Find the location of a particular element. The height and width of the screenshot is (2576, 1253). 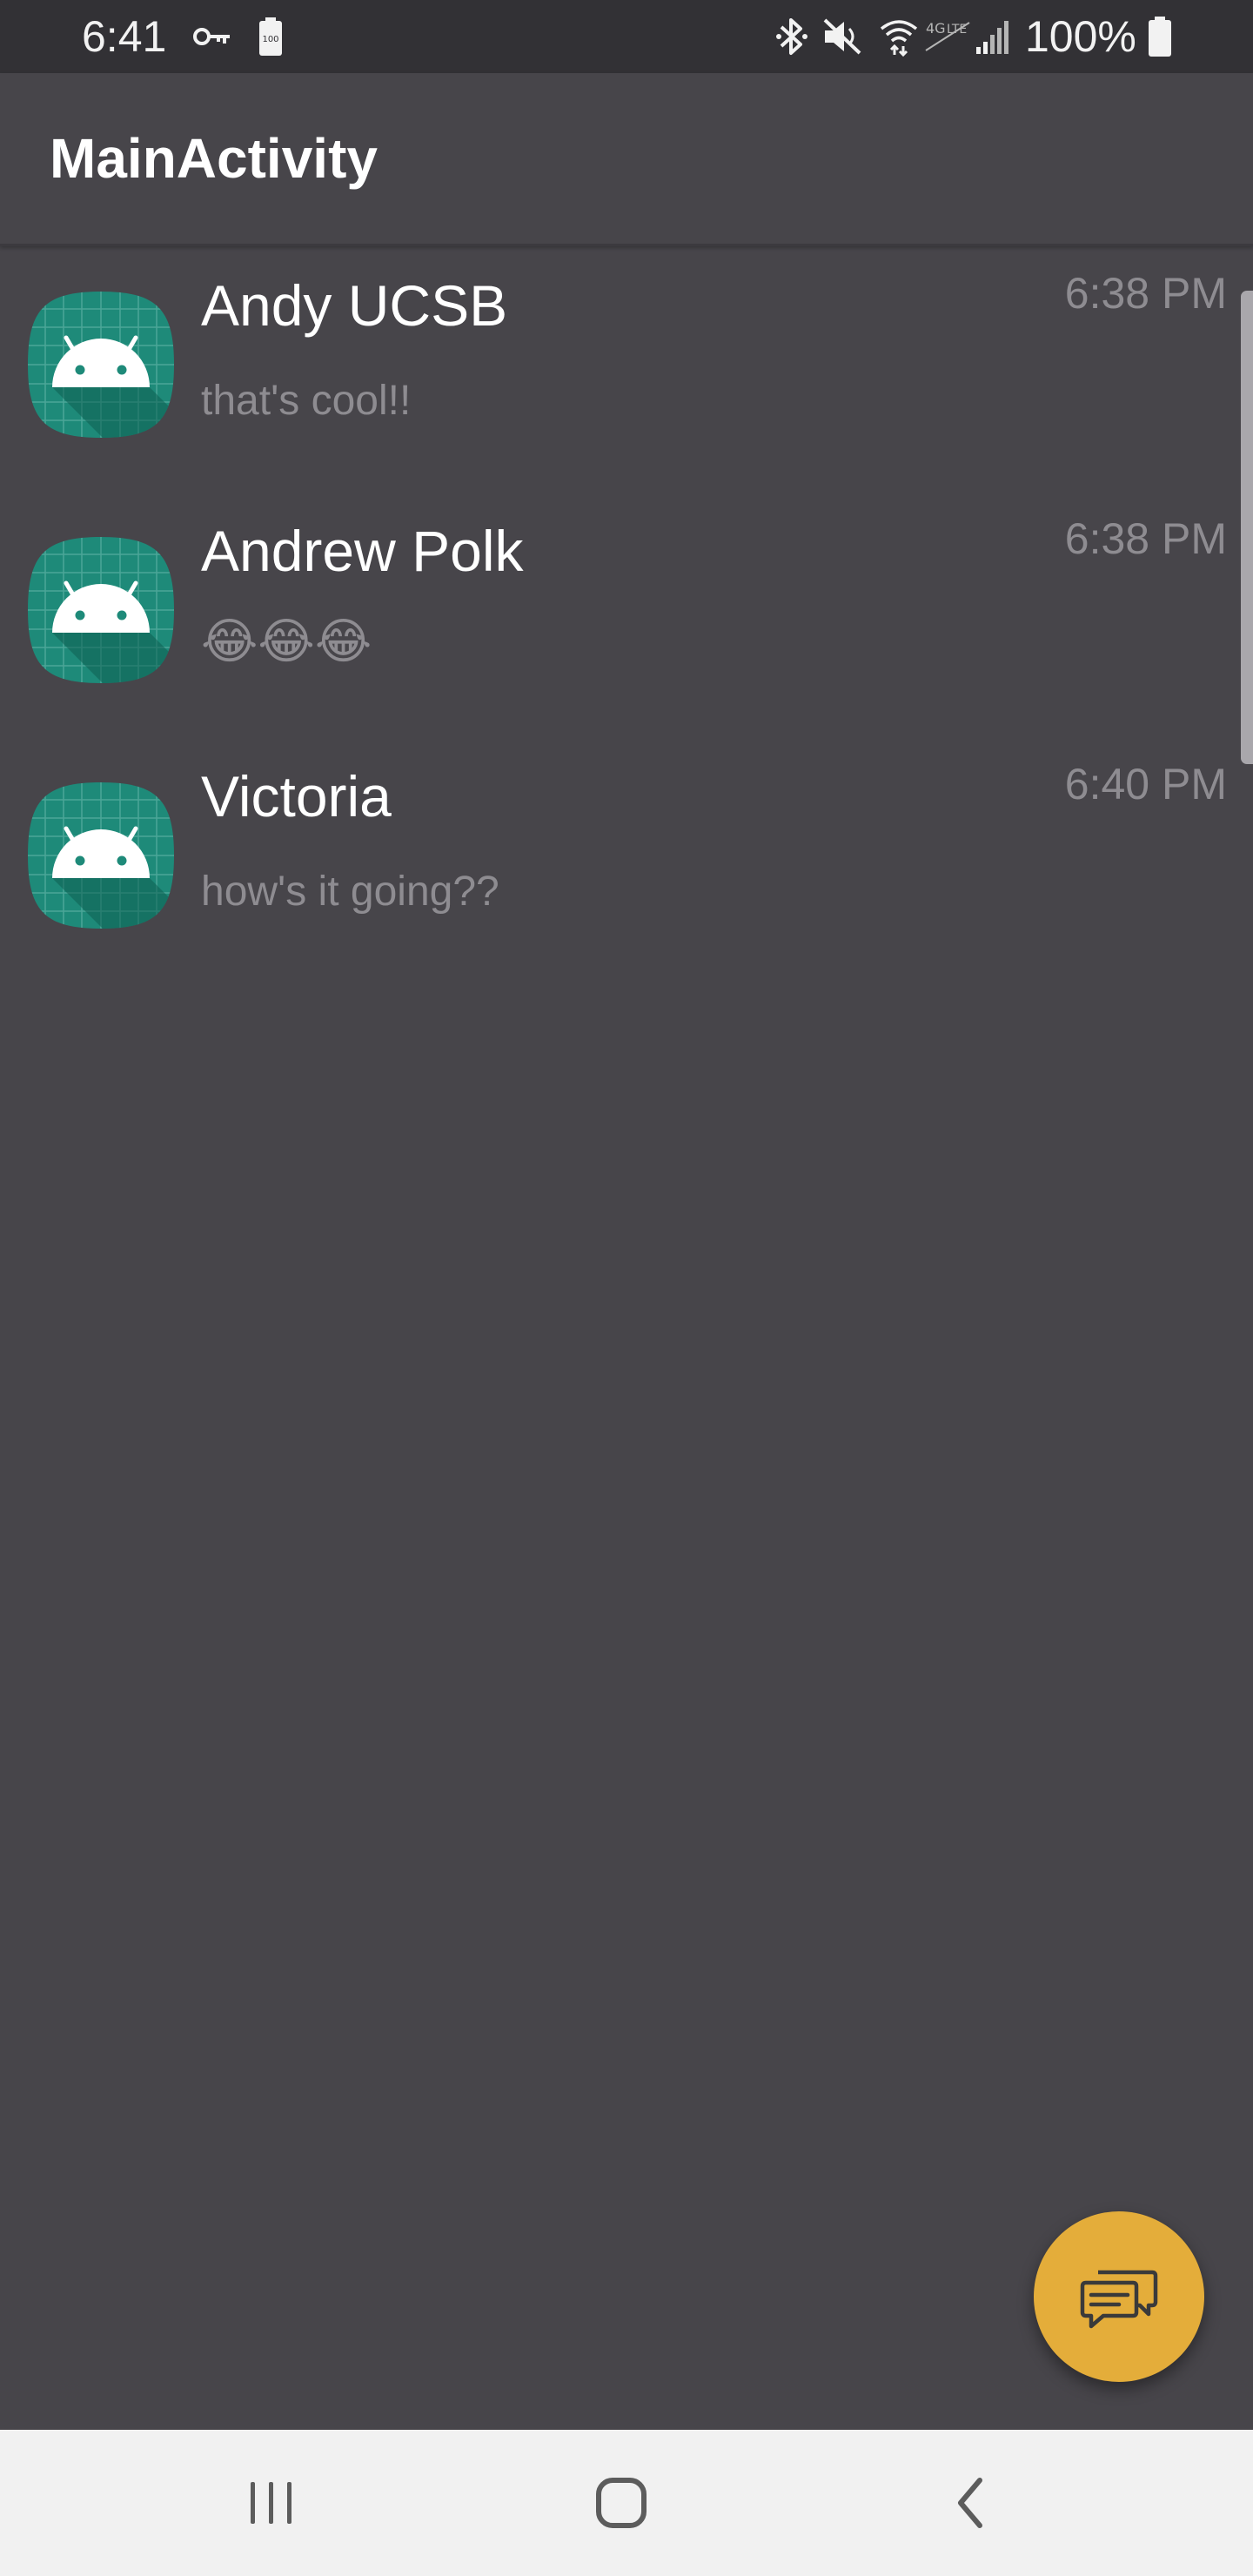

conversation-item: Andy UCSB that's cool!! 6:38 PM is located at coordinates (618, 369).